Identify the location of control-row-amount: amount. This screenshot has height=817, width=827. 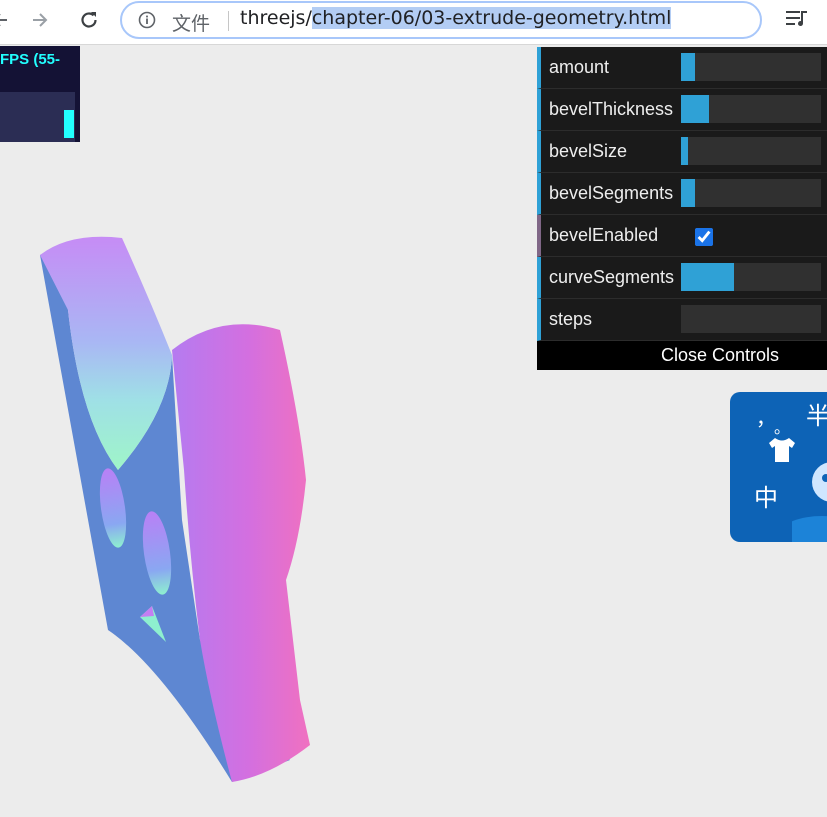
(682, 68).